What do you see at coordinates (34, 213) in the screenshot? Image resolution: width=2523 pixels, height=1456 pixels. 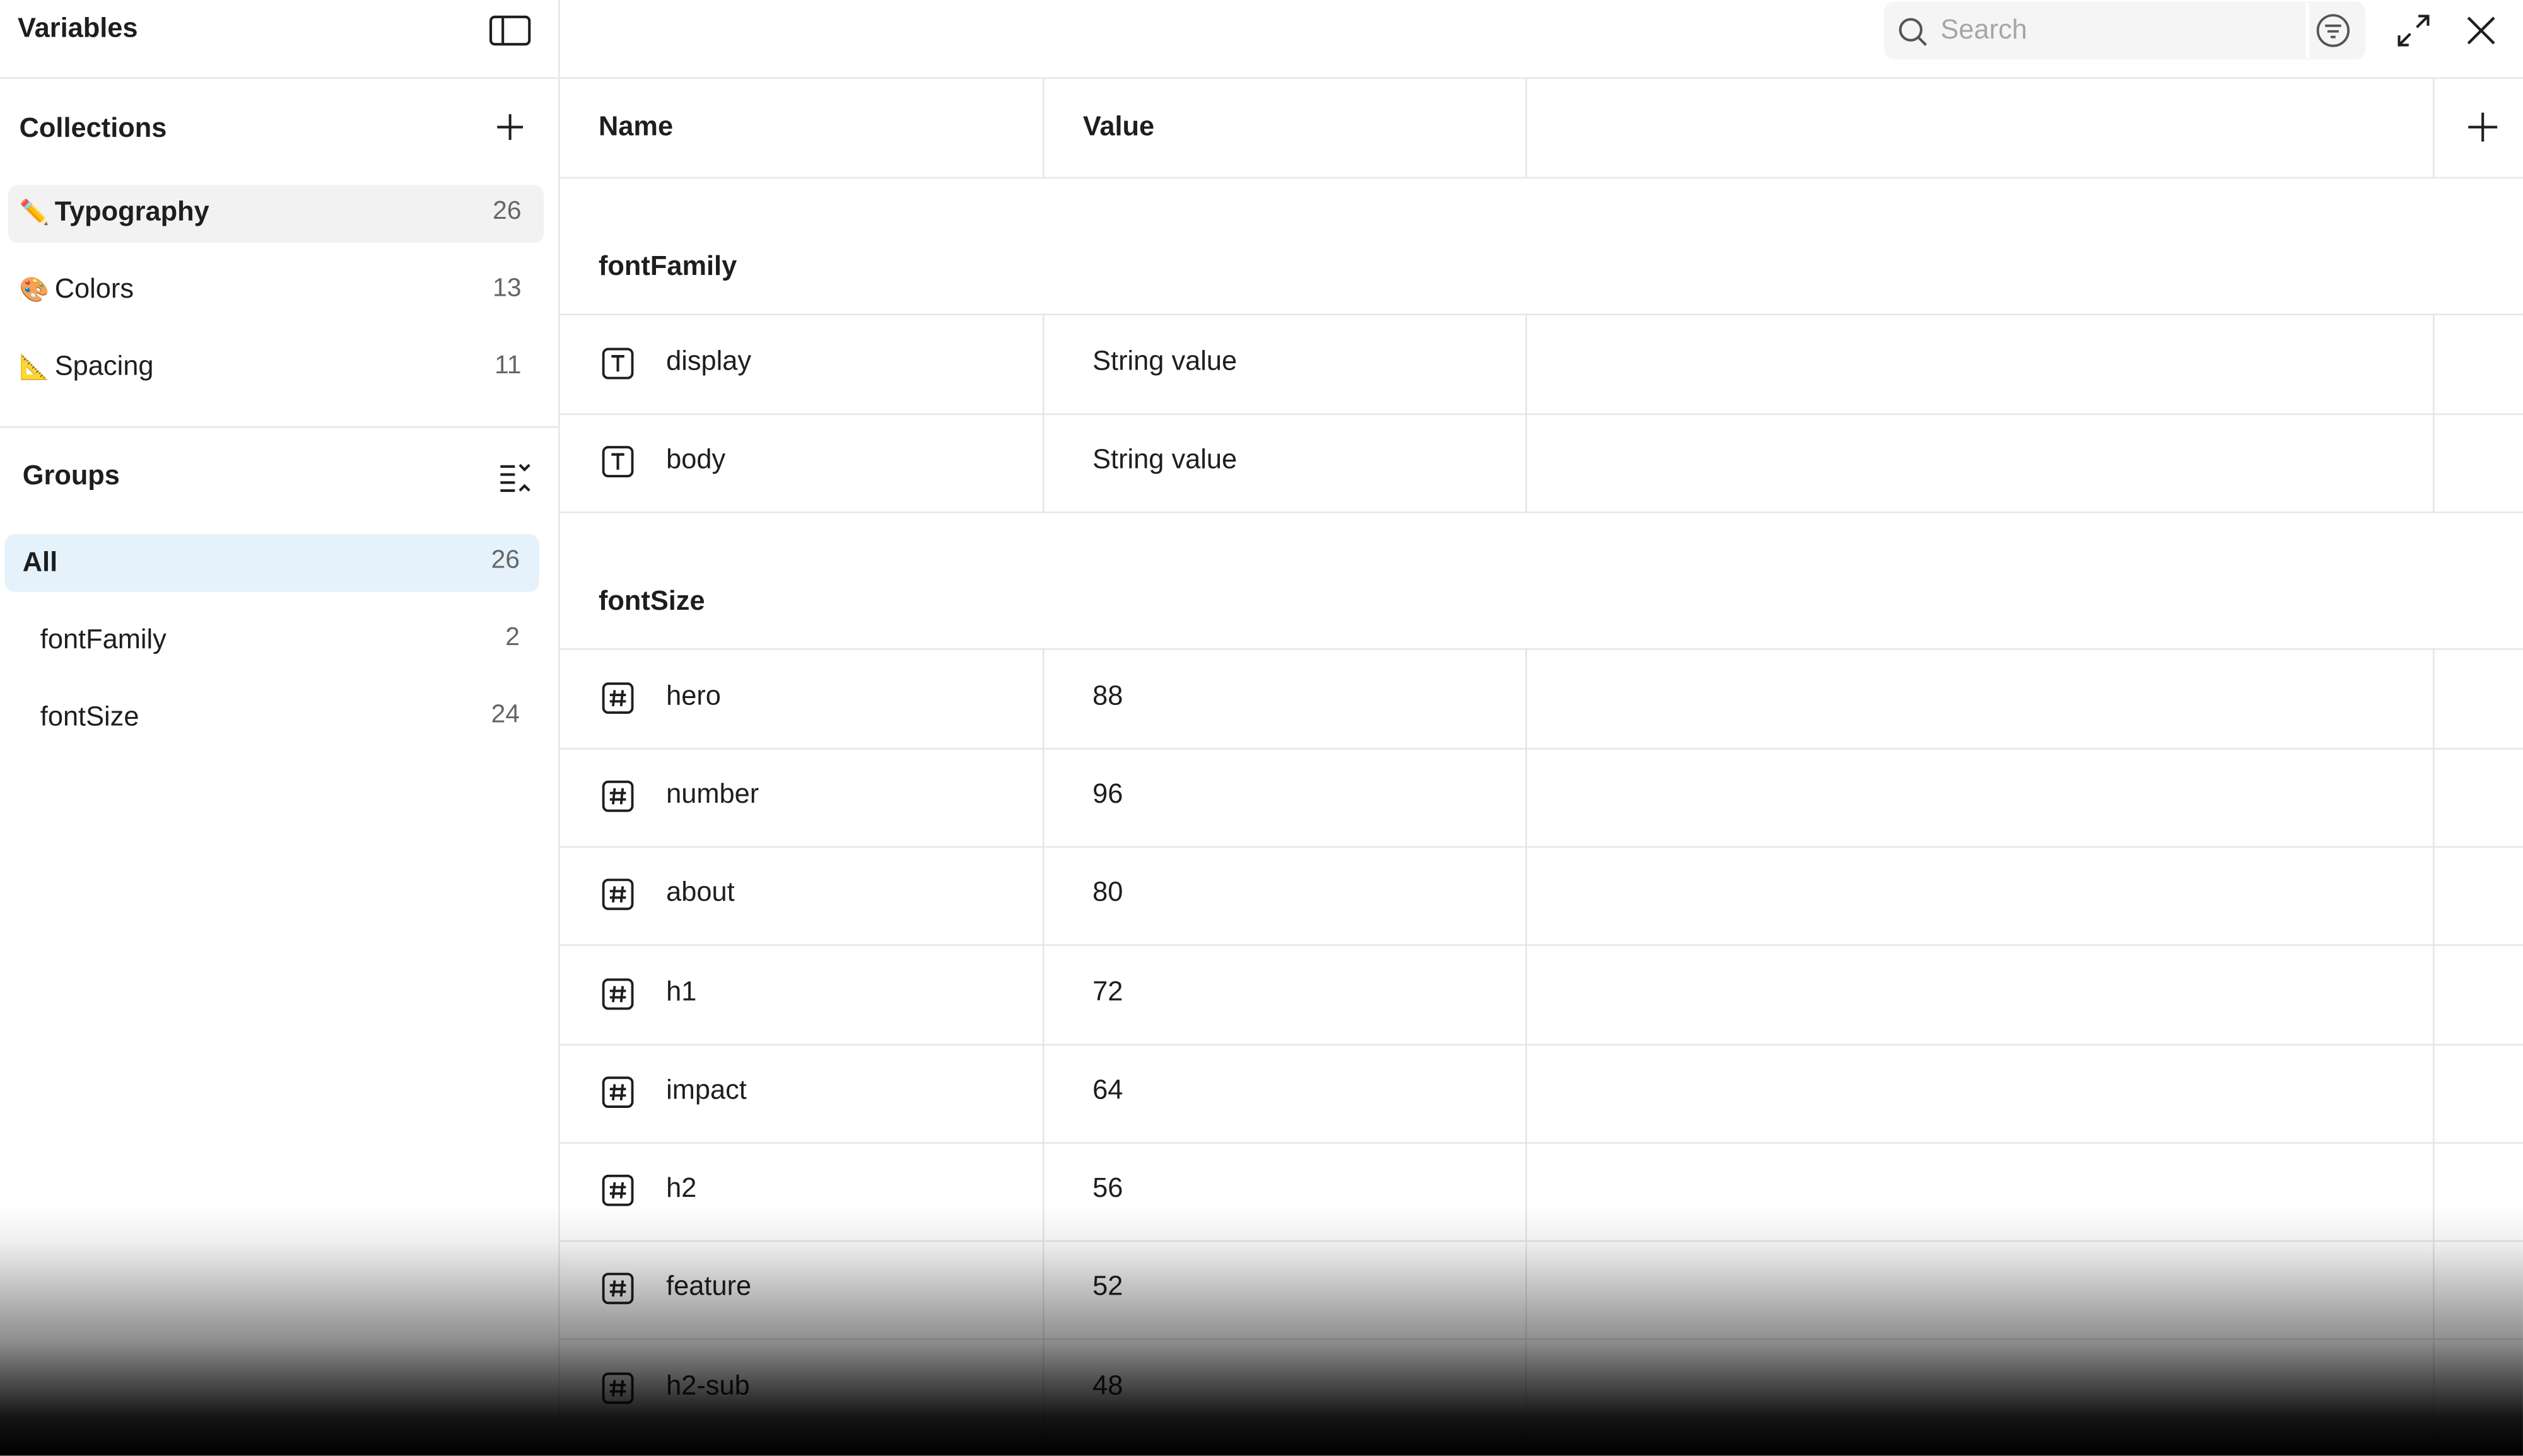 I see `pencil-icon: ✏️` at bounding box center [34, 213].